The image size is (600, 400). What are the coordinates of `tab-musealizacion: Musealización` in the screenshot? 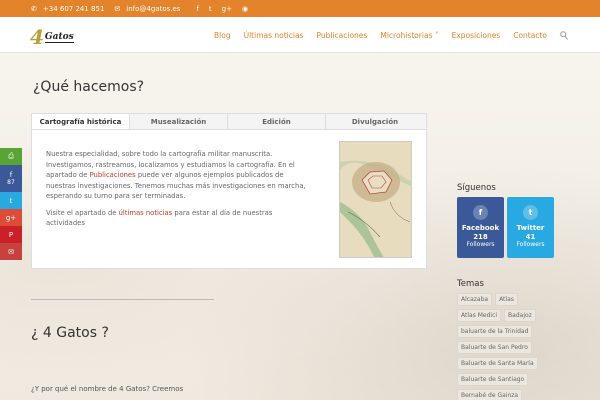 It's located at (179, 121).